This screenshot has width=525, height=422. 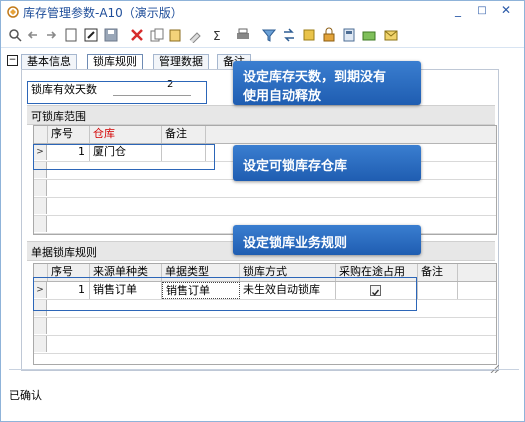 What do you see at coordinates (15, 35) in the screenshot?
I see `preview-icon` at bounding box center [15, 35].